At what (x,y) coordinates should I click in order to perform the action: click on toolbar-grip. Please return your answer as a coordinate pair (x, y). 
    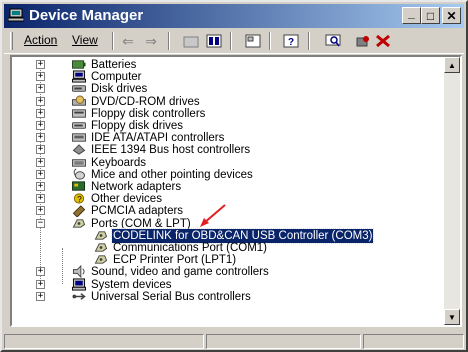
    Looking at the image, I should click on (11, 41).